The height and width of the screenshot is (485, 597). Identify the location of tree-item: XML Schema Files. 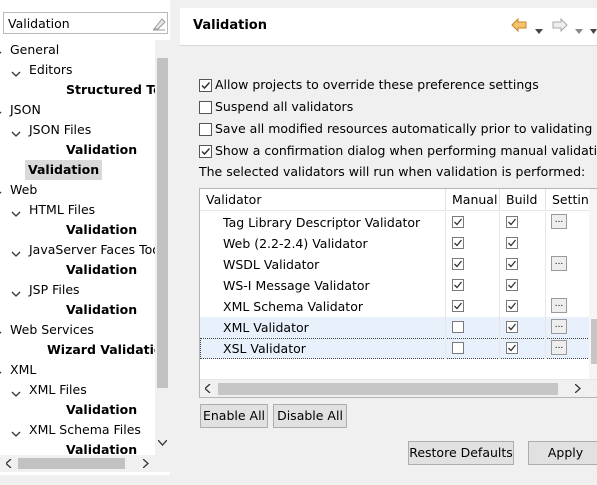
(77, 430).